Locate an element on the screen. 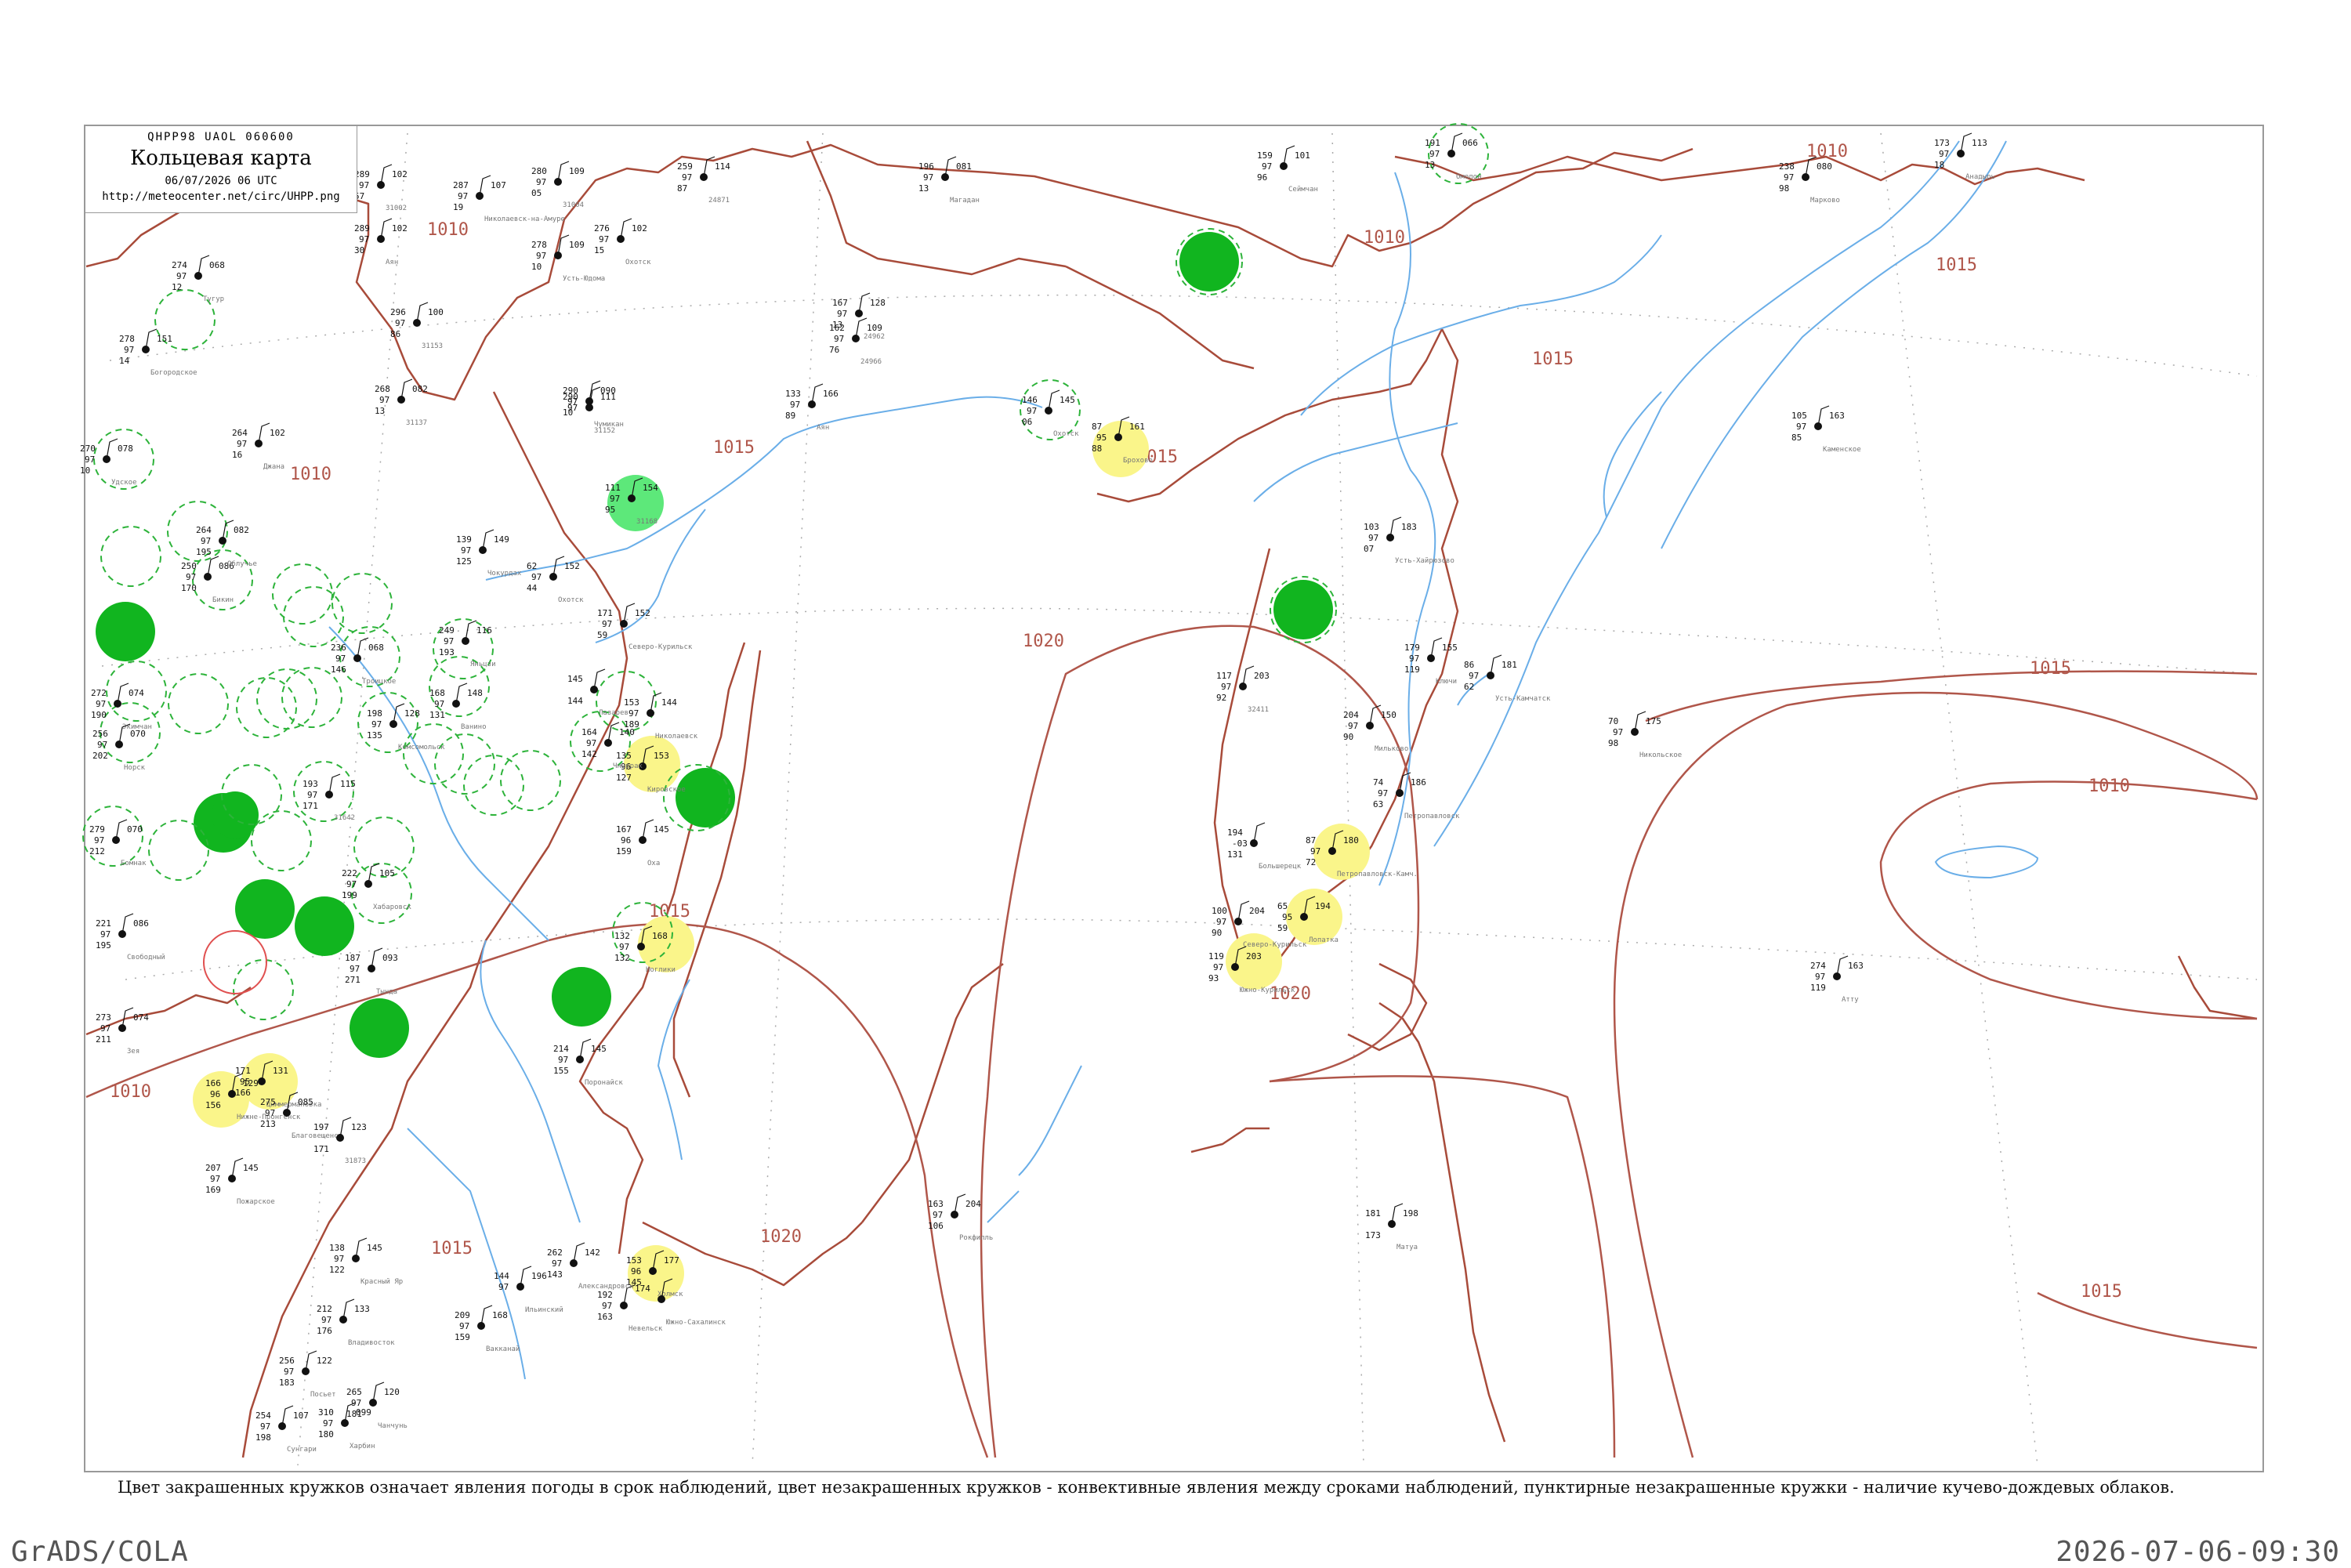  station-plot: 1919713 066 Омолон is located at coordinates (1453, 156).